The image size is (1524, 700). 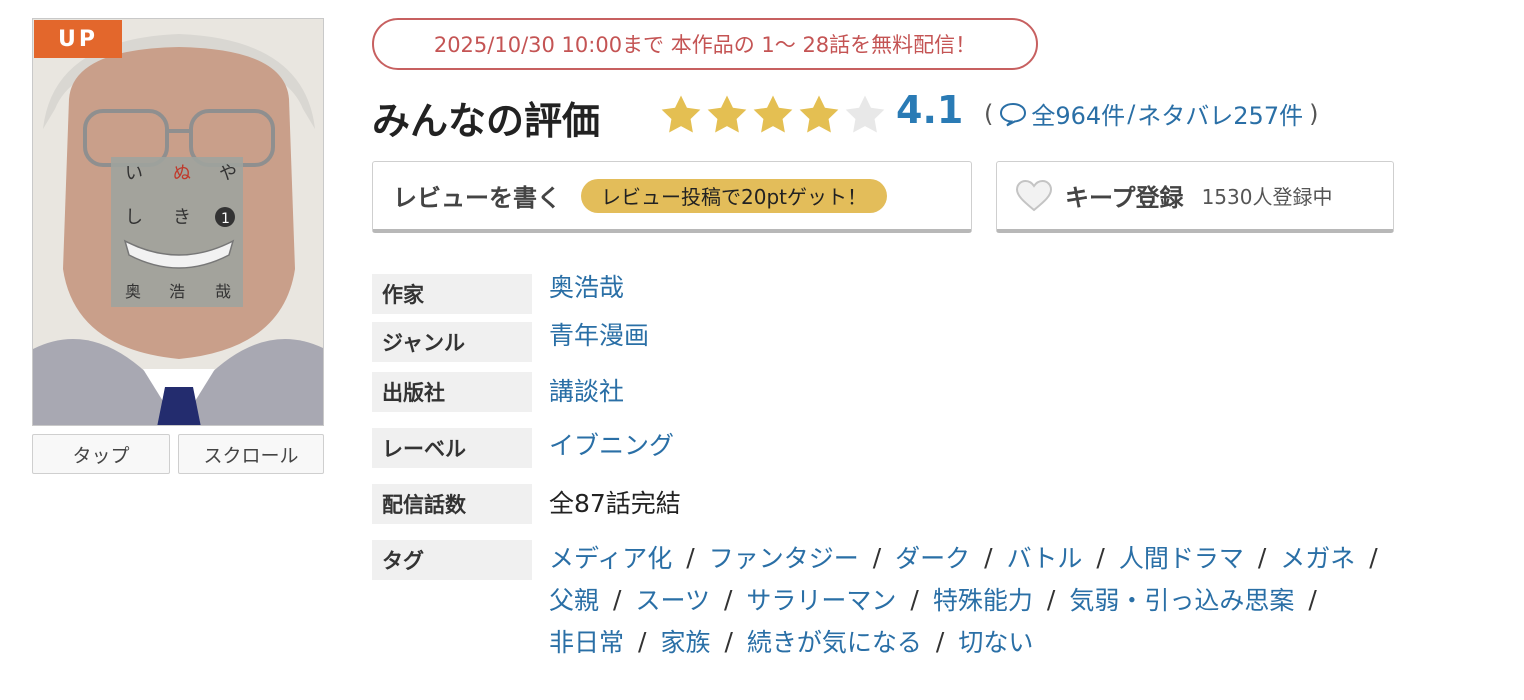 What do you see at coordinates (1195, 197) in the screenshot?
I see `keep-button: キープ登録 1530人登録中` at bounding box center [1195, 197].